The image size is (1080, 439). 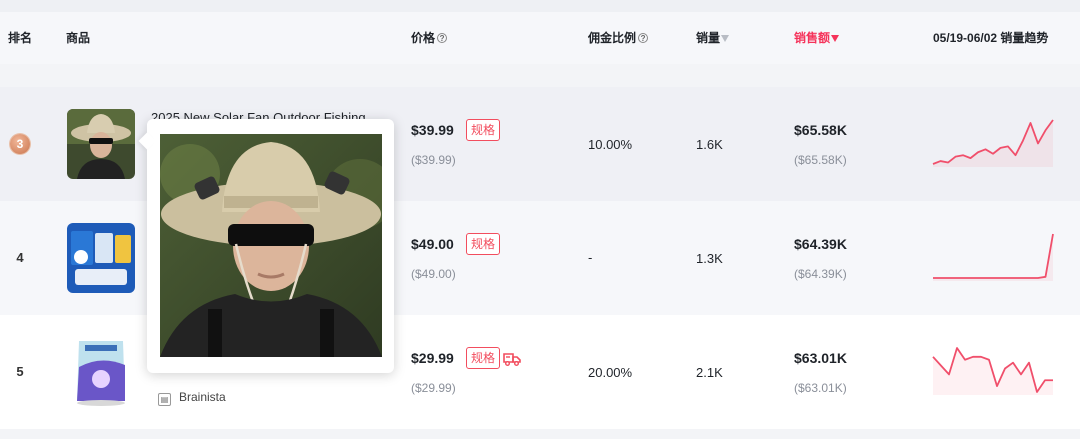 I want to click on price-original: ($29.99), so click(x=433, y=388).